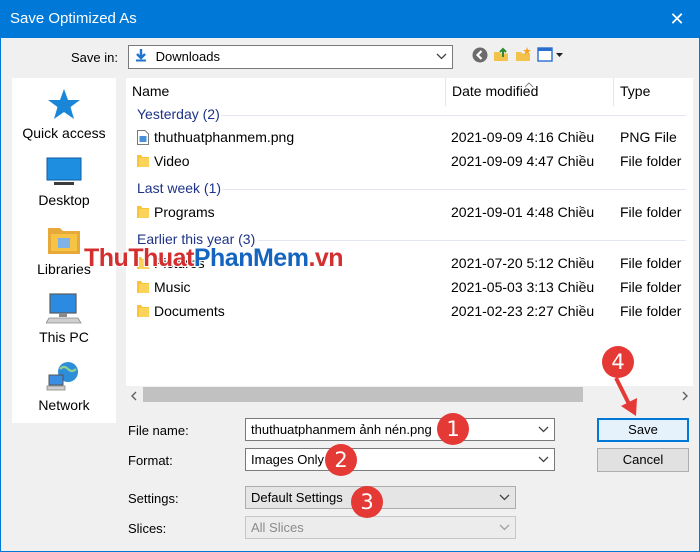 The width and height of the screenshot is (700, 552). Describe the element at coordinates (150, 460) in the screenshot. I see `format-label: Format:` at that location.